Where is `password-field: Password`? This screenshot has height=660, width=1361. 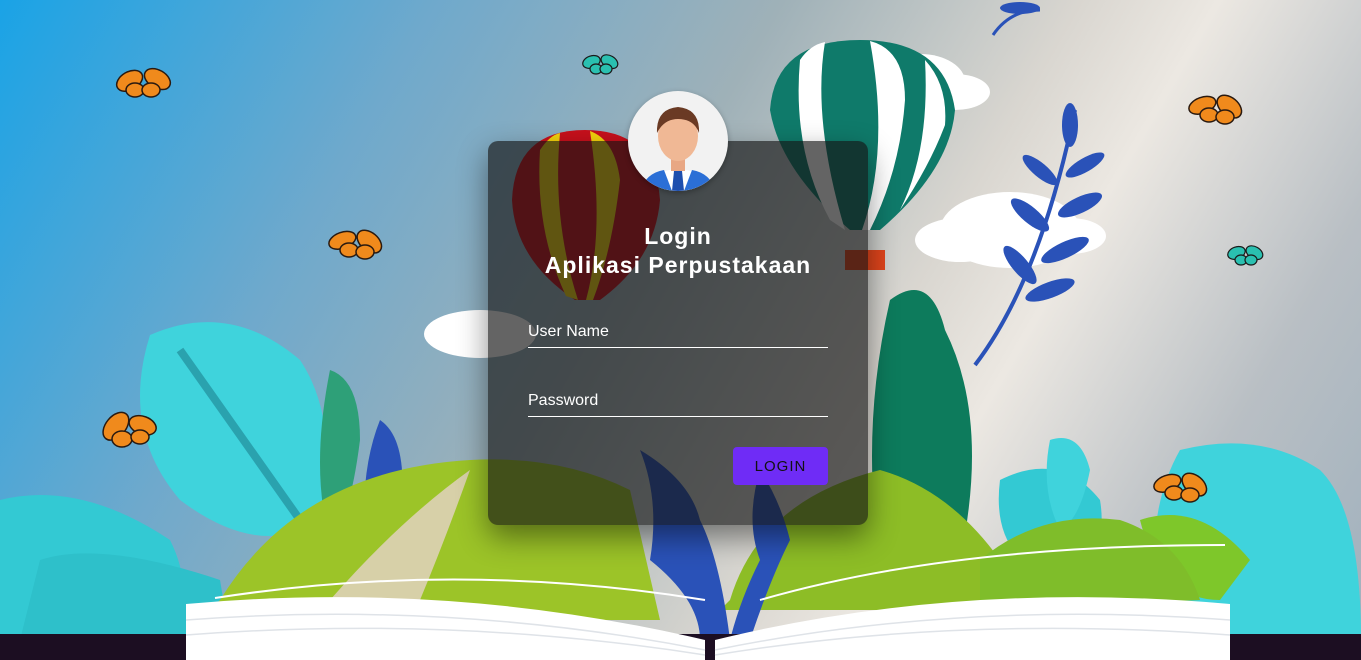 password-field: Password is located at coordinates (680, 402).